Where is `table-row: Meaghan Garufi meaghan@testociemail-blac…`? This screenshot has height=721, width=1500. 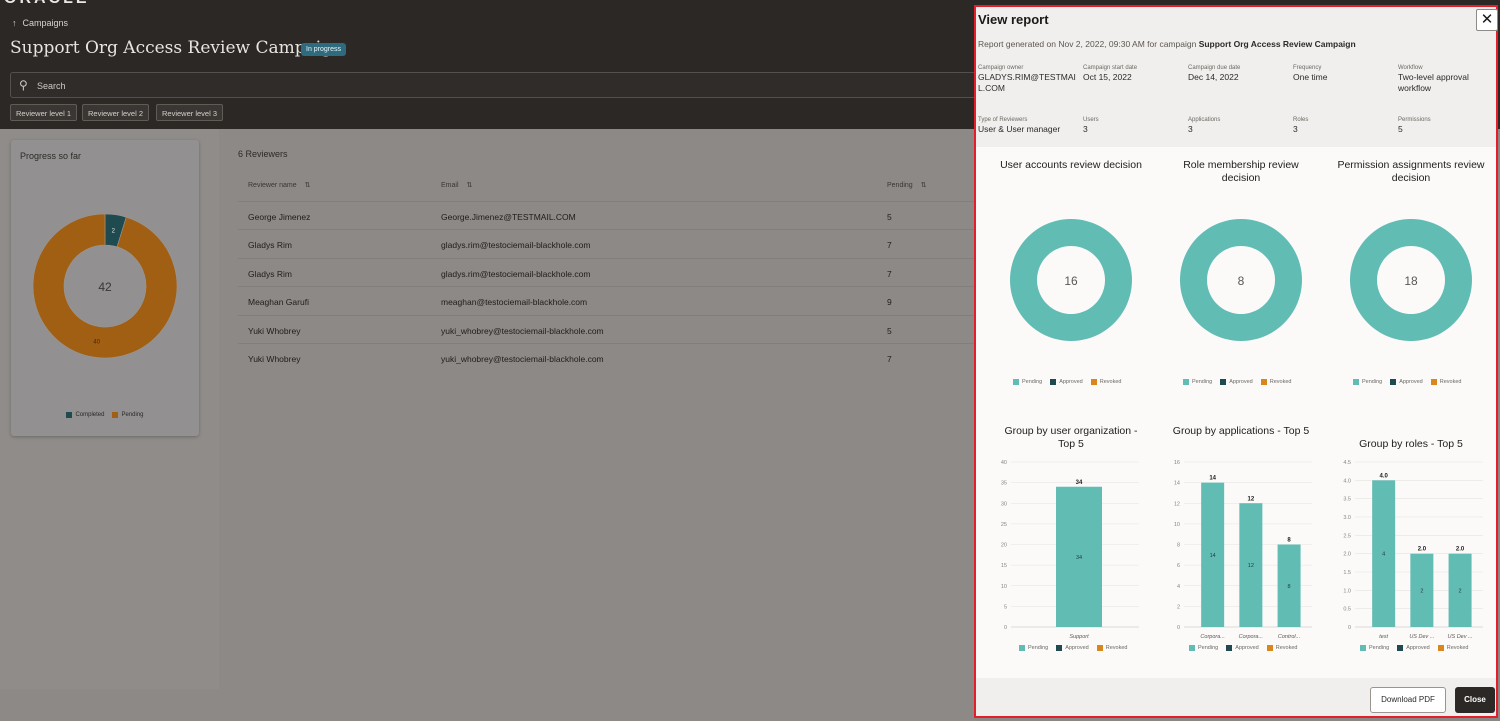
table-row: Meaghan Garufi meaghan@testociemail-blac… is located at coordinates (606, 300).